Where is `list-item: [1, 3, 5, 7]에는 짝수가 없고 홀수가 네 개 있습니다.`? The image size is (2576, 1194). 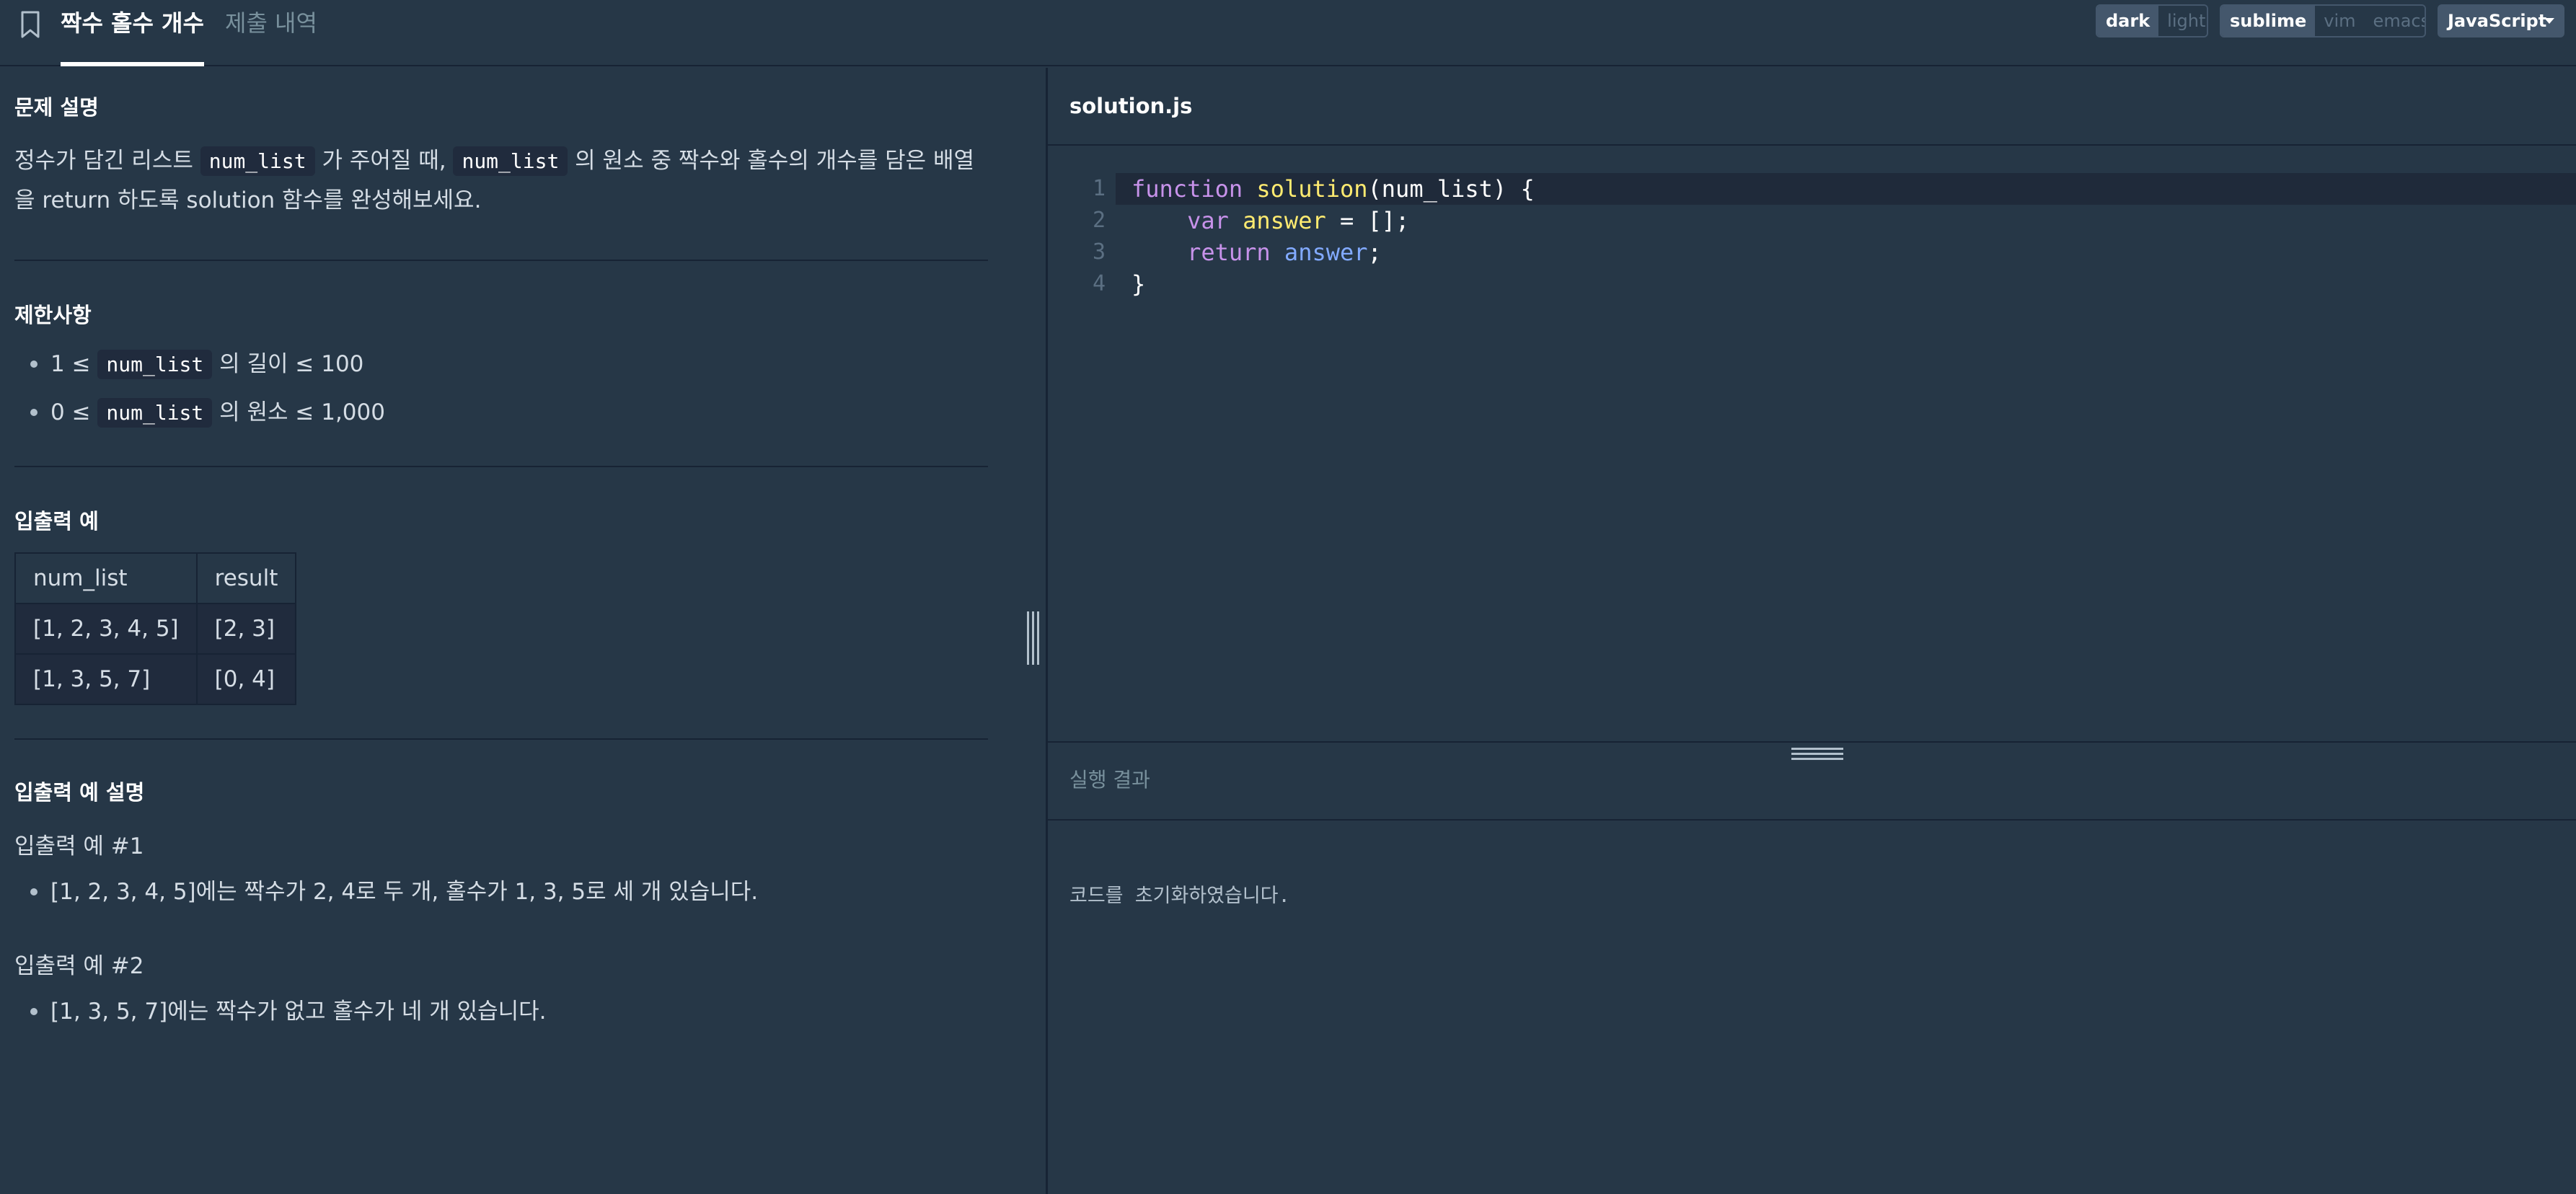 list-item: [1, 3, 5, 7]에는 짝수가 없고 홀수가 네 개 있습니다. is located at coordinates (288, 1011).